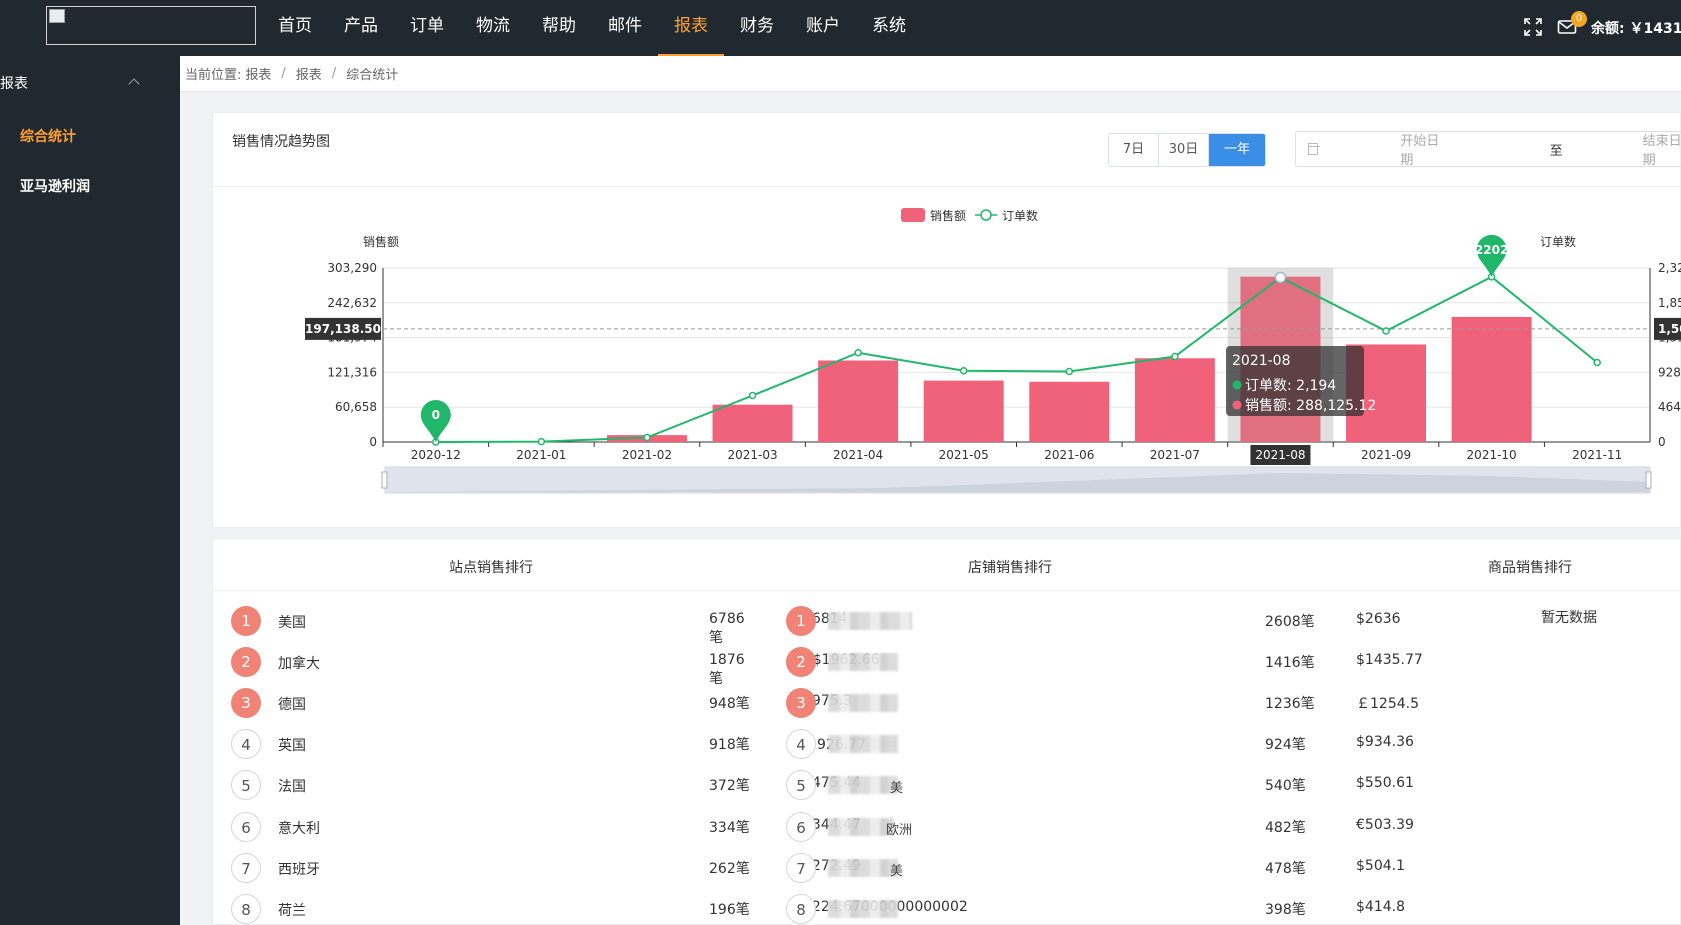 The height and width of the screenshot is (925, 1681). Describe the element at coordinates (356, 407) in the screenshot. I see `y-tick-left: 60,658` at that location.